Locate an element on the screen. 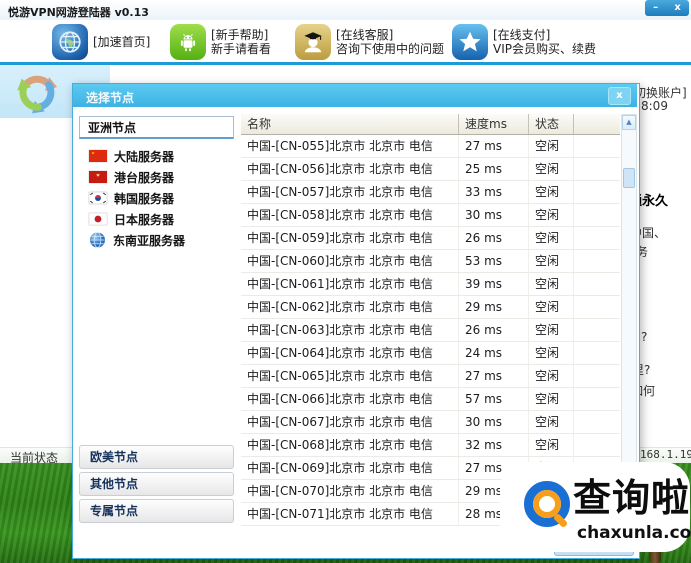 This screenshot has height=563, width=691. sidebar-item-label: 大陆服务器 is located at coordinates (144, 156).